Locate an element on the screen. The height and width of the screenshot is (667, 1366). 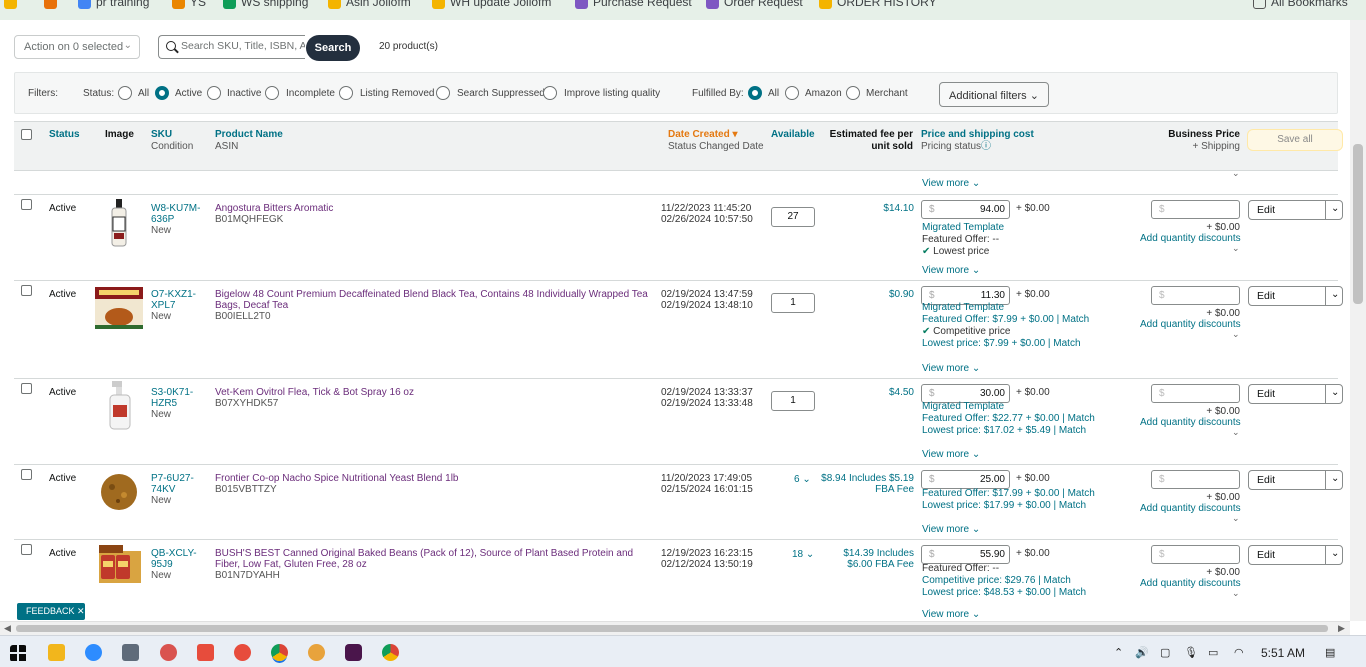
bookmark-asin-jollofm: Asin Jollofm is located at coordinates (369, 5).